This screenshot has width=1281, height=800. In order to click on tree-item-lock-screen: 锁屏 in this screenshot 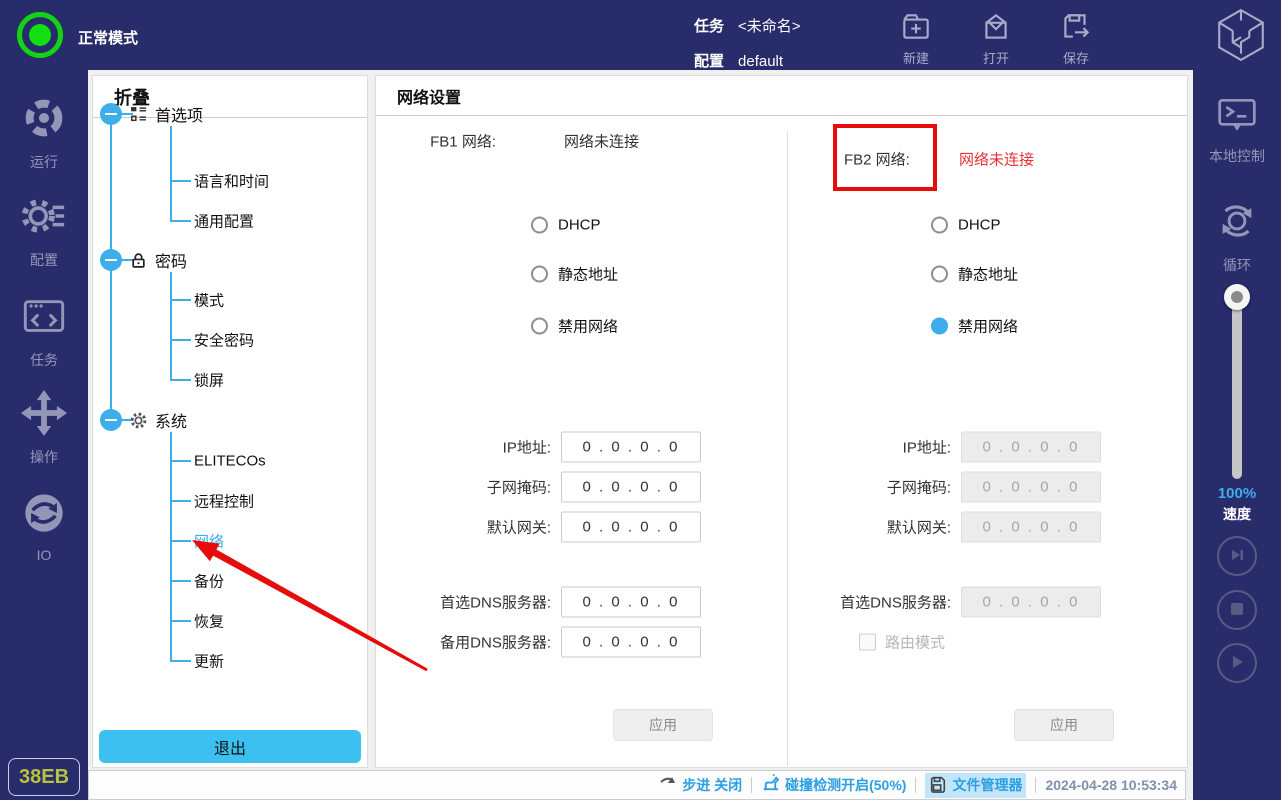, I will do `click(209, 380)`.